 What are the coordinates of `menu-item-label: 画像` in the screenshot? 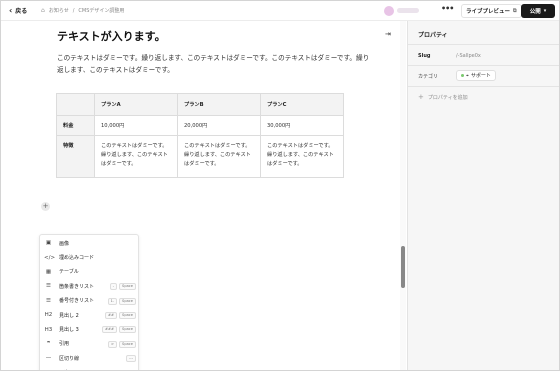 It's located at (64, 243).